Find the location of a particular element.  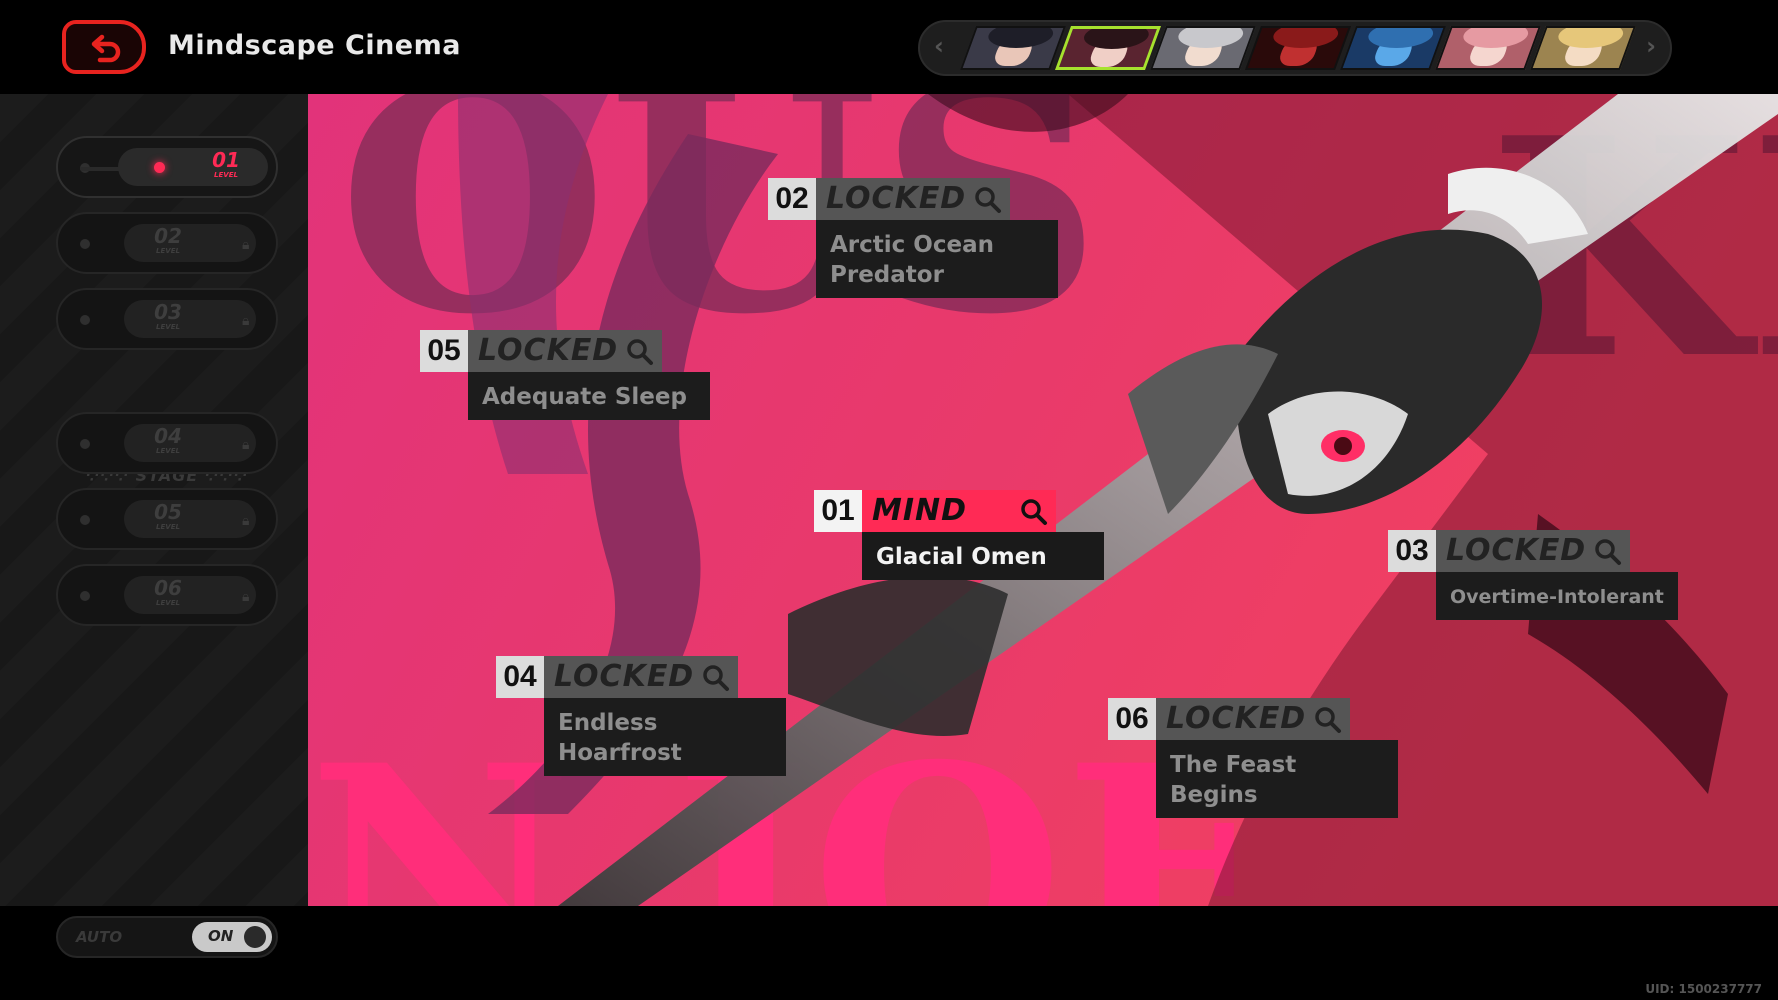

mindscape-name-box: The Feast Begins is located at coordinates (1277, 779).